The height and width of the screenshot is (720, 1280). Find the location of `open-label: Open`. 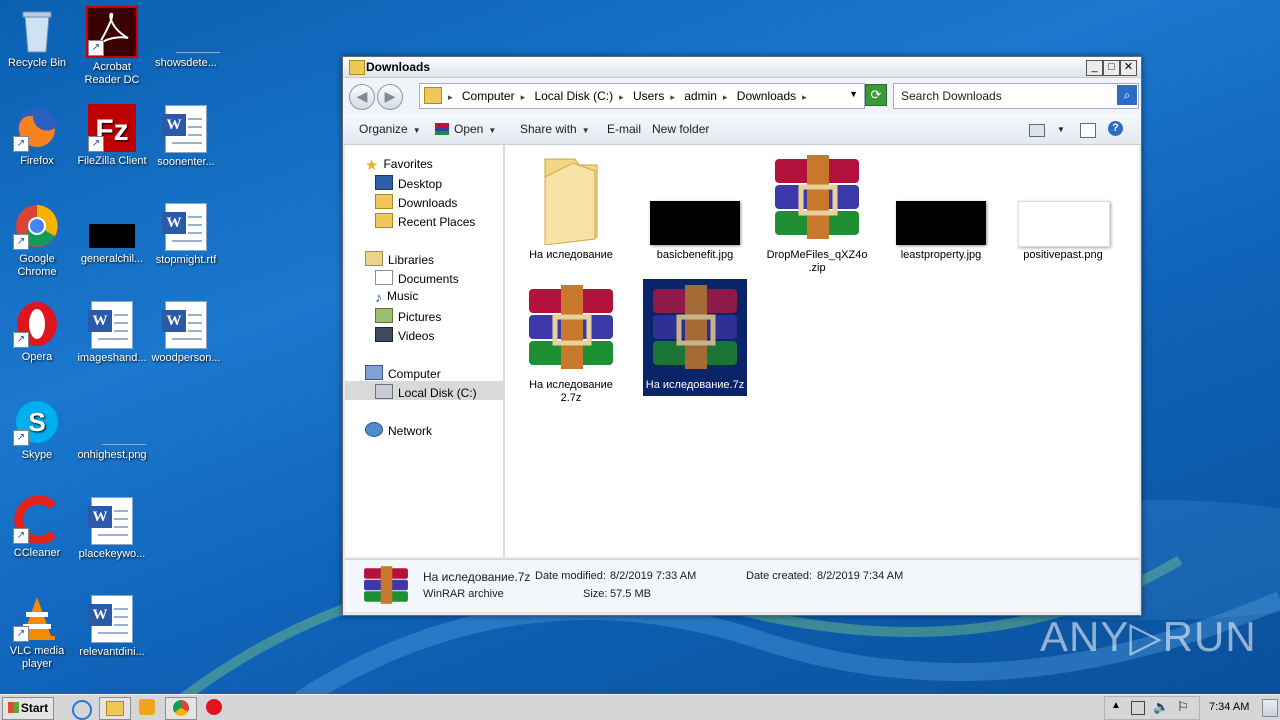

open-label: Open is located at coordinates (469, 129).